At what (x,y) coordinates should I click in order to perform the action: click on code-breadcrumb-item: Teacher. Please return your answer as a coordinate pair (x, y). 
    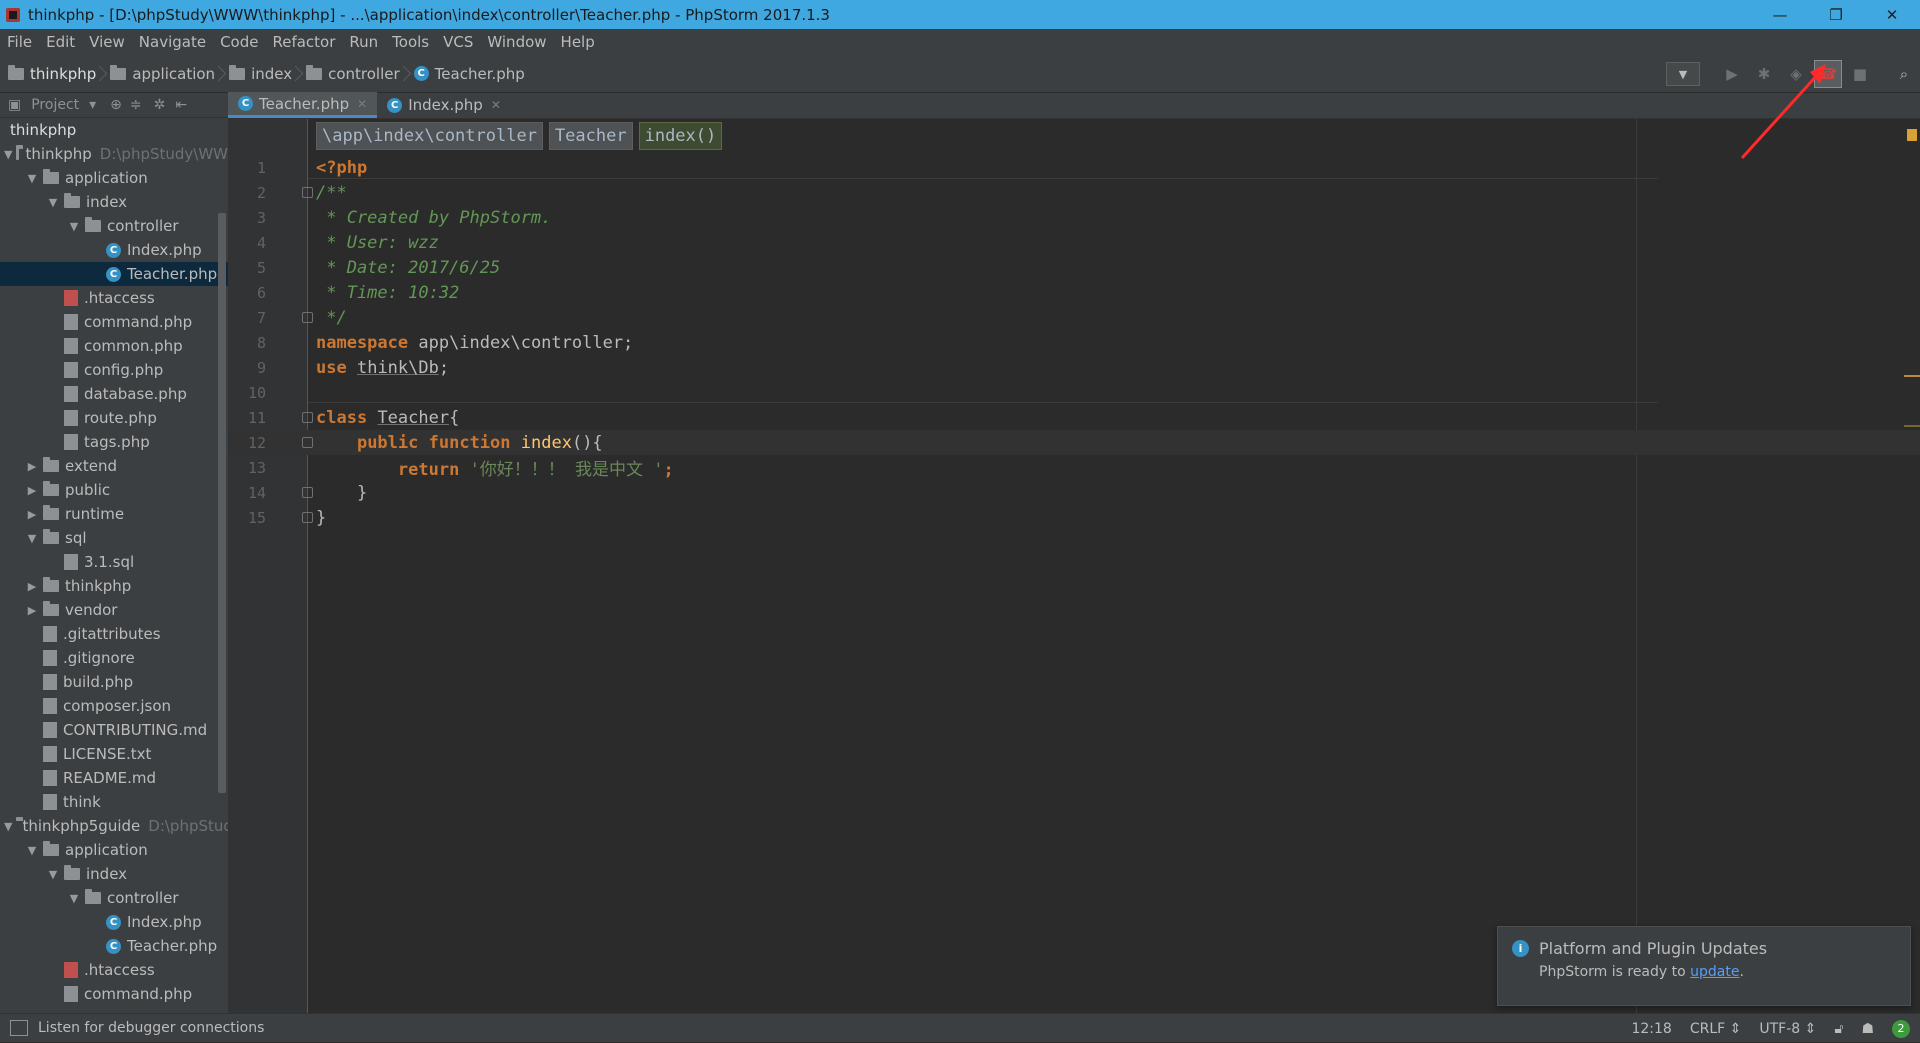
    Looking at the image, I should click on (590, 136).